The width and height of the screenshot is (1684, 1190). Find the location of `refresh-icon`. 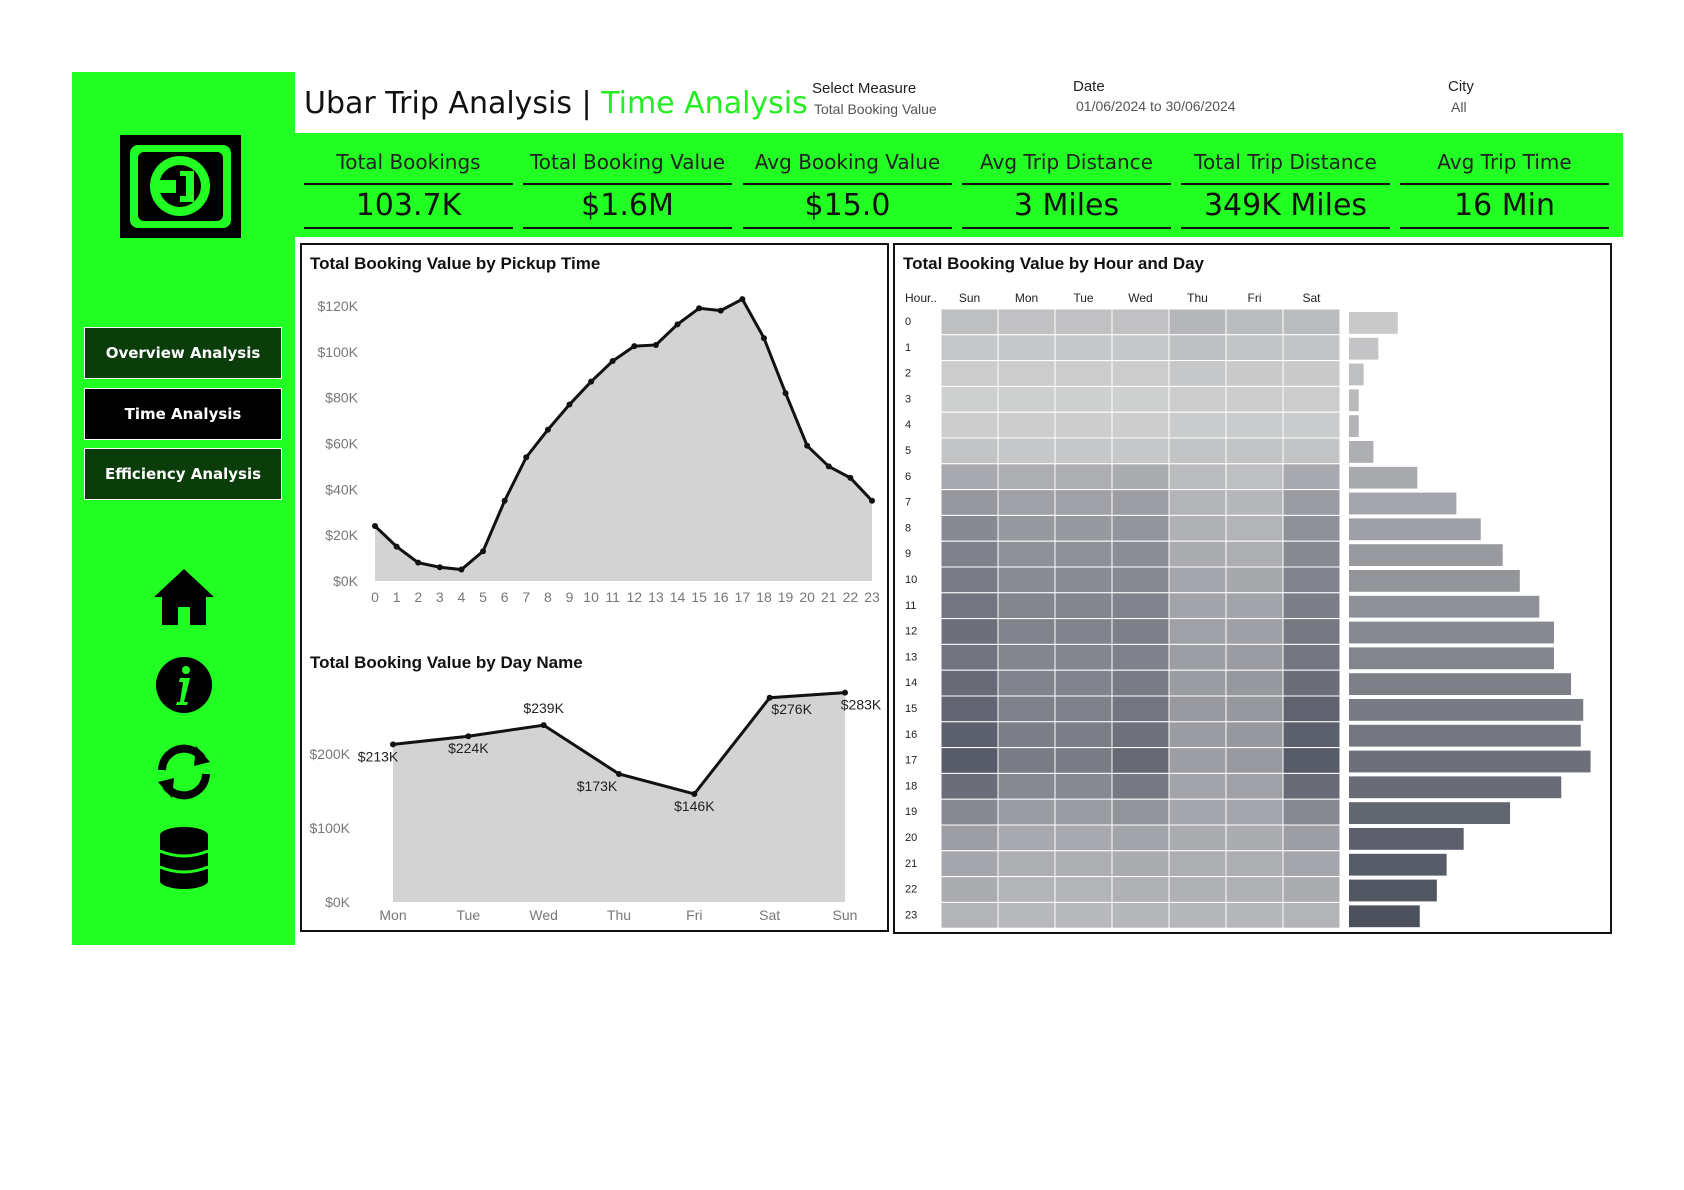

refresh-icon is located at coordinates (184, 772).